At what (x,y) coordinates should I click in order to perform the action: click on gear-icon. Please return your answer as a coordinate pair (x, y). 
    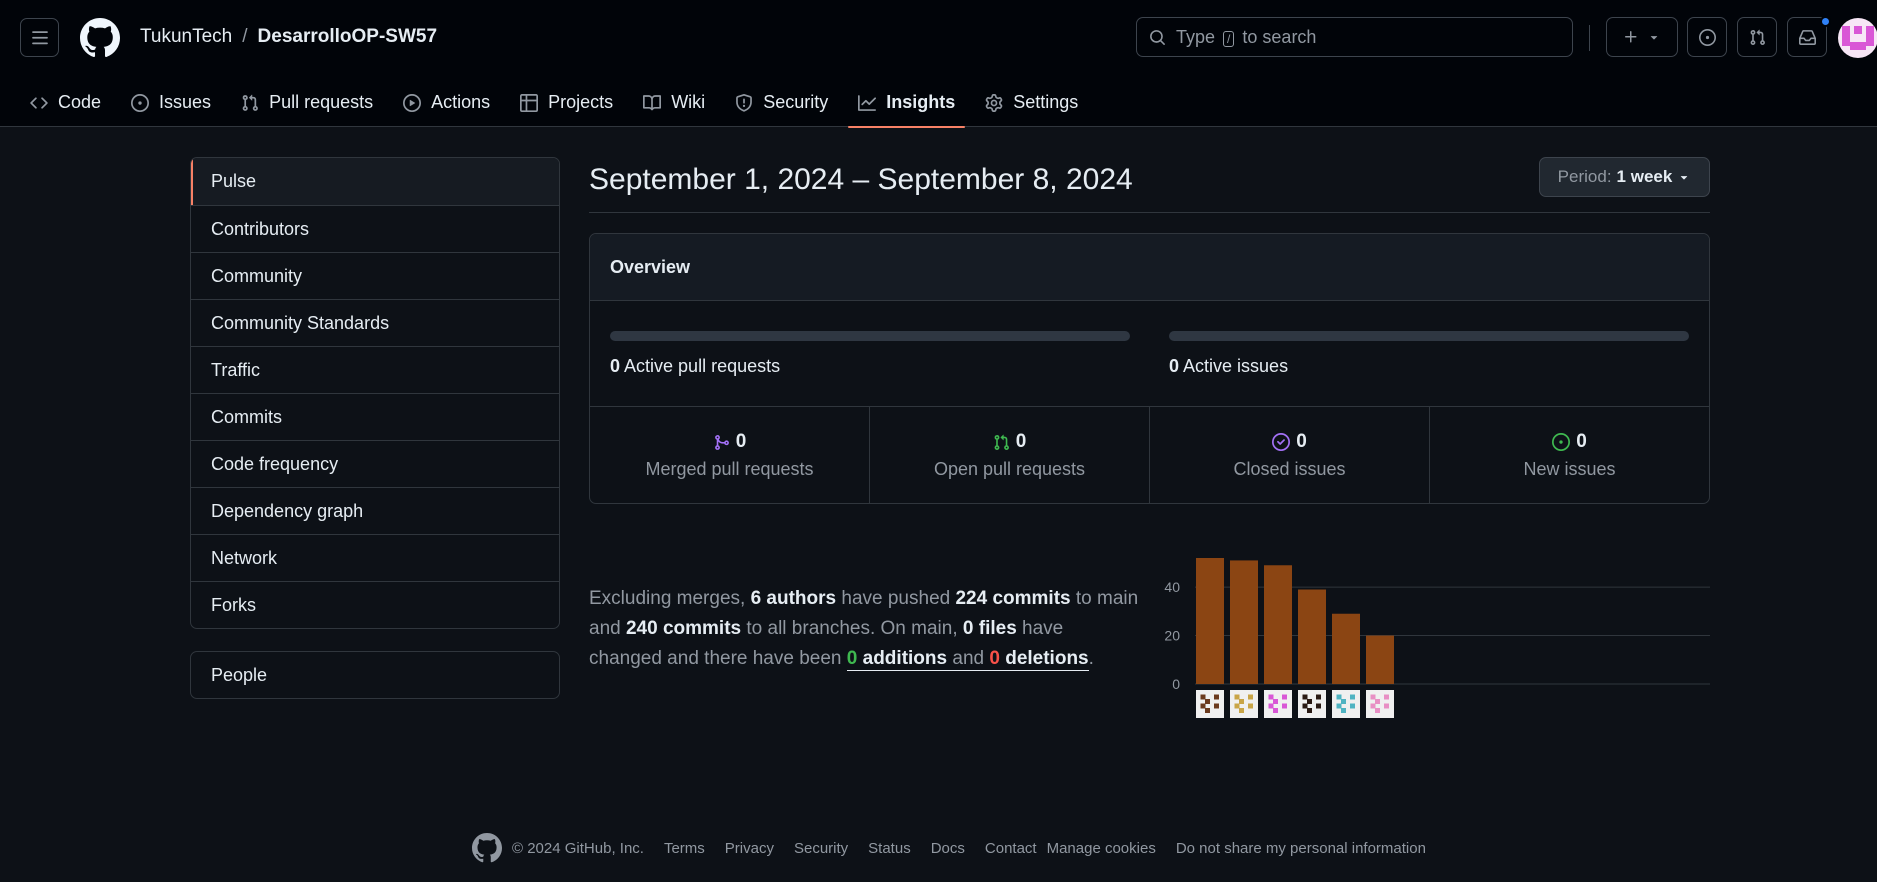
    Looking at the image, I should click on (994, 102).